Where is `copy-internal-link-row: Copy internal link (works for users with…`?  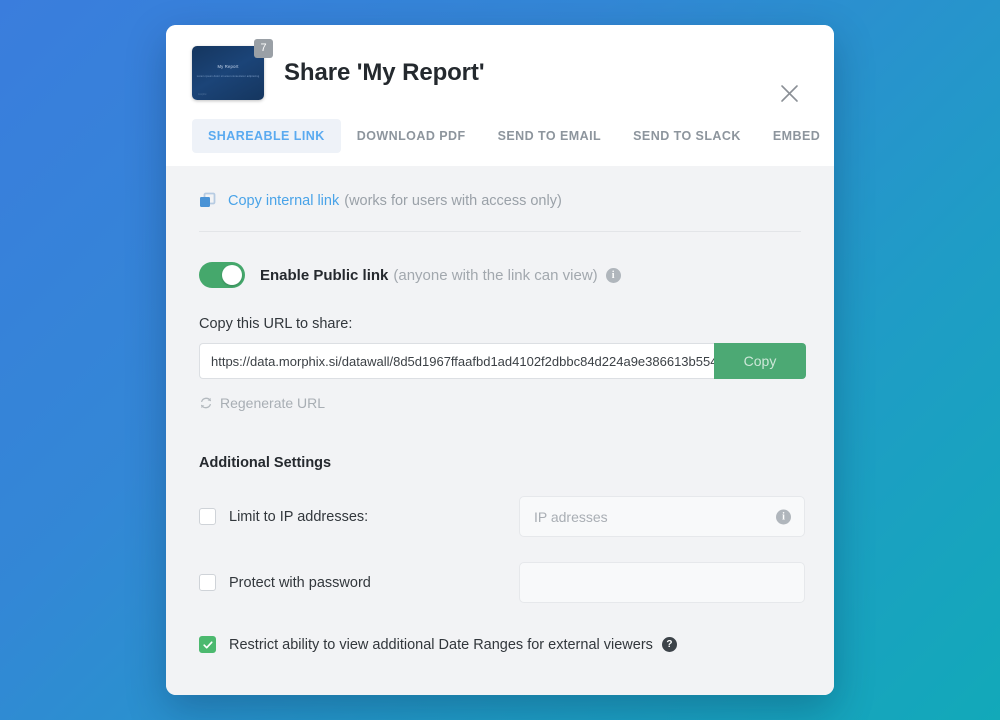
copy-internal-link-row: Copy internal link (works for users with… is located at coordinates (500, 198).